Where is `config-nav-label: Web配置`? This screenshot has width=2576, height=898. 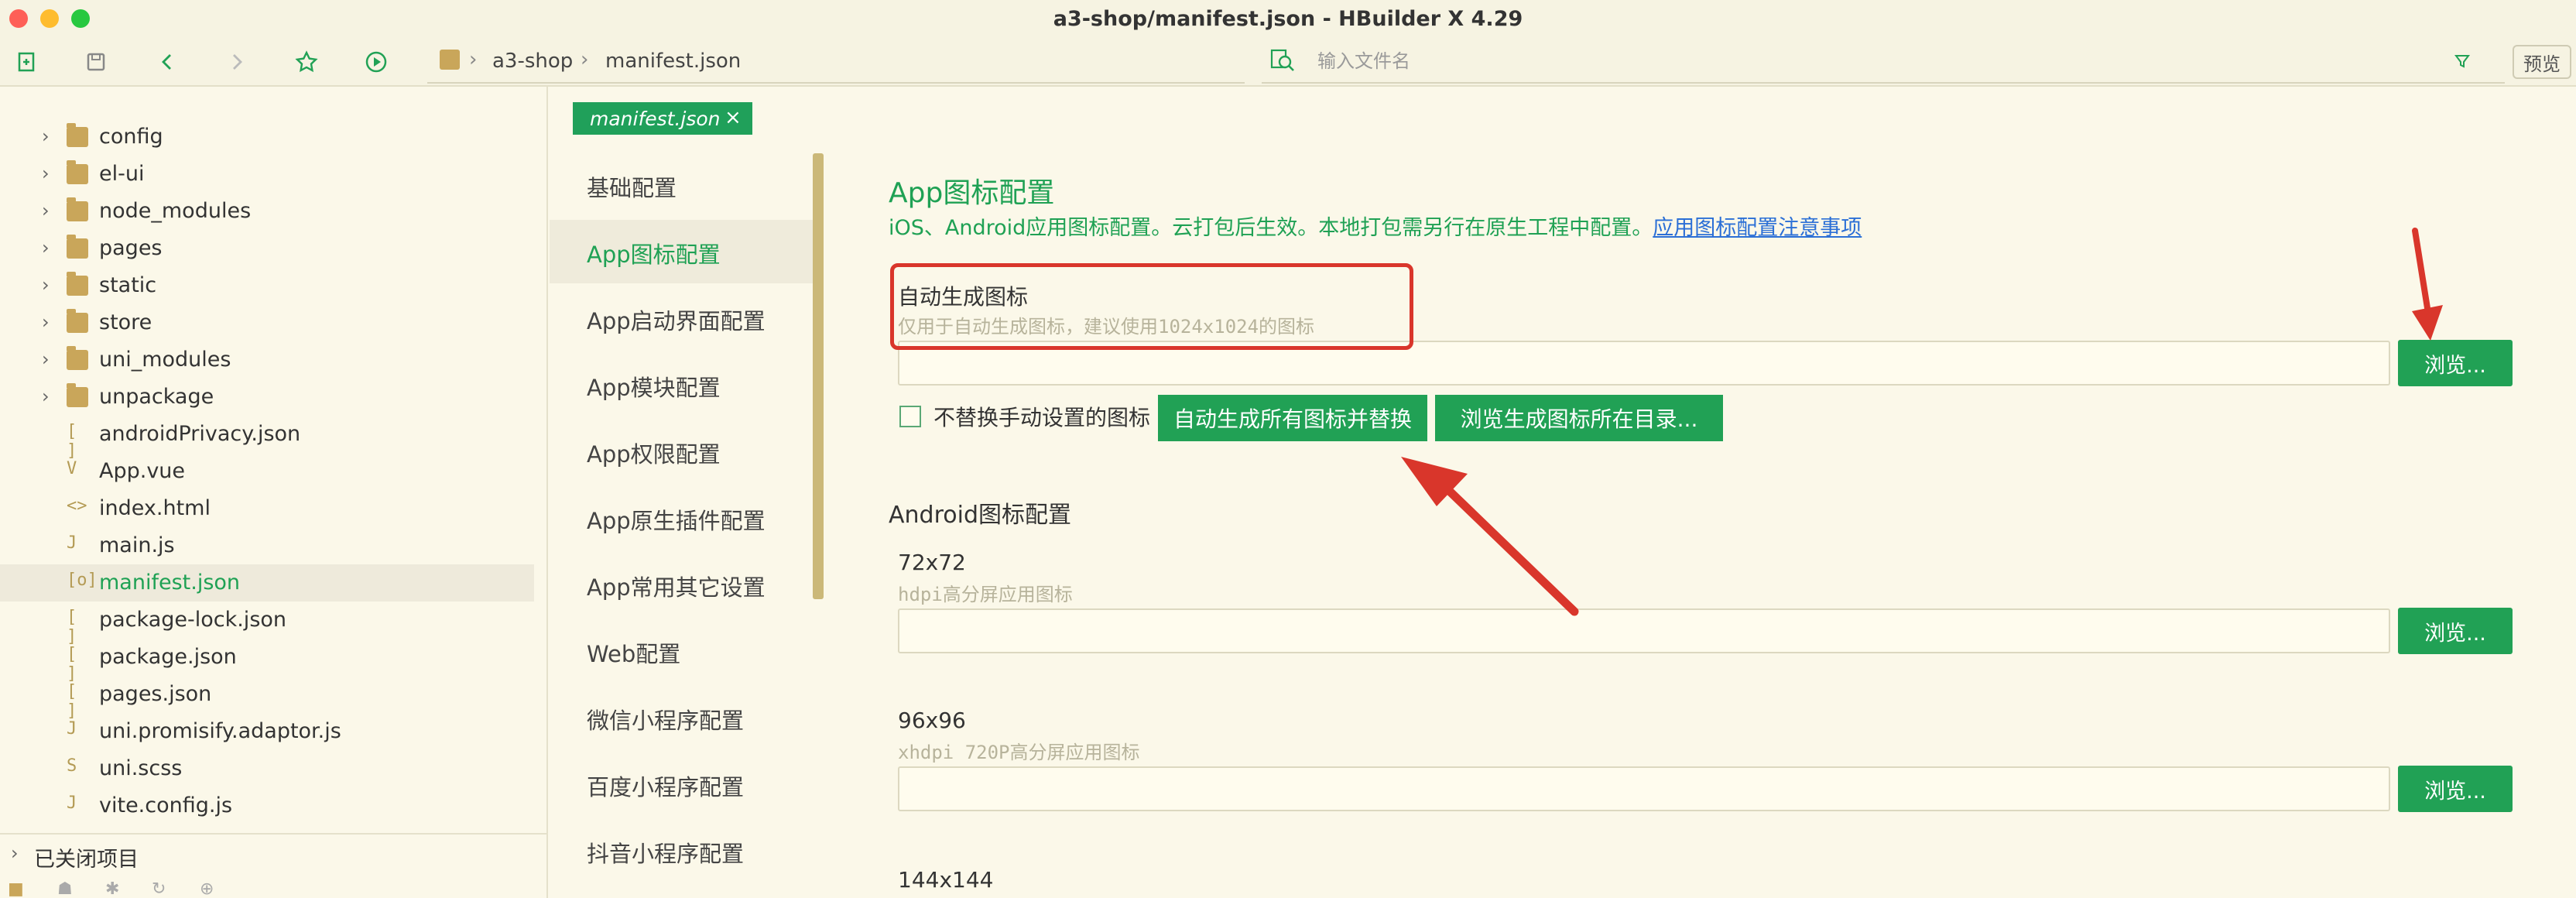 config-nav-label: Web配置 is located at coordinates (634, 654).